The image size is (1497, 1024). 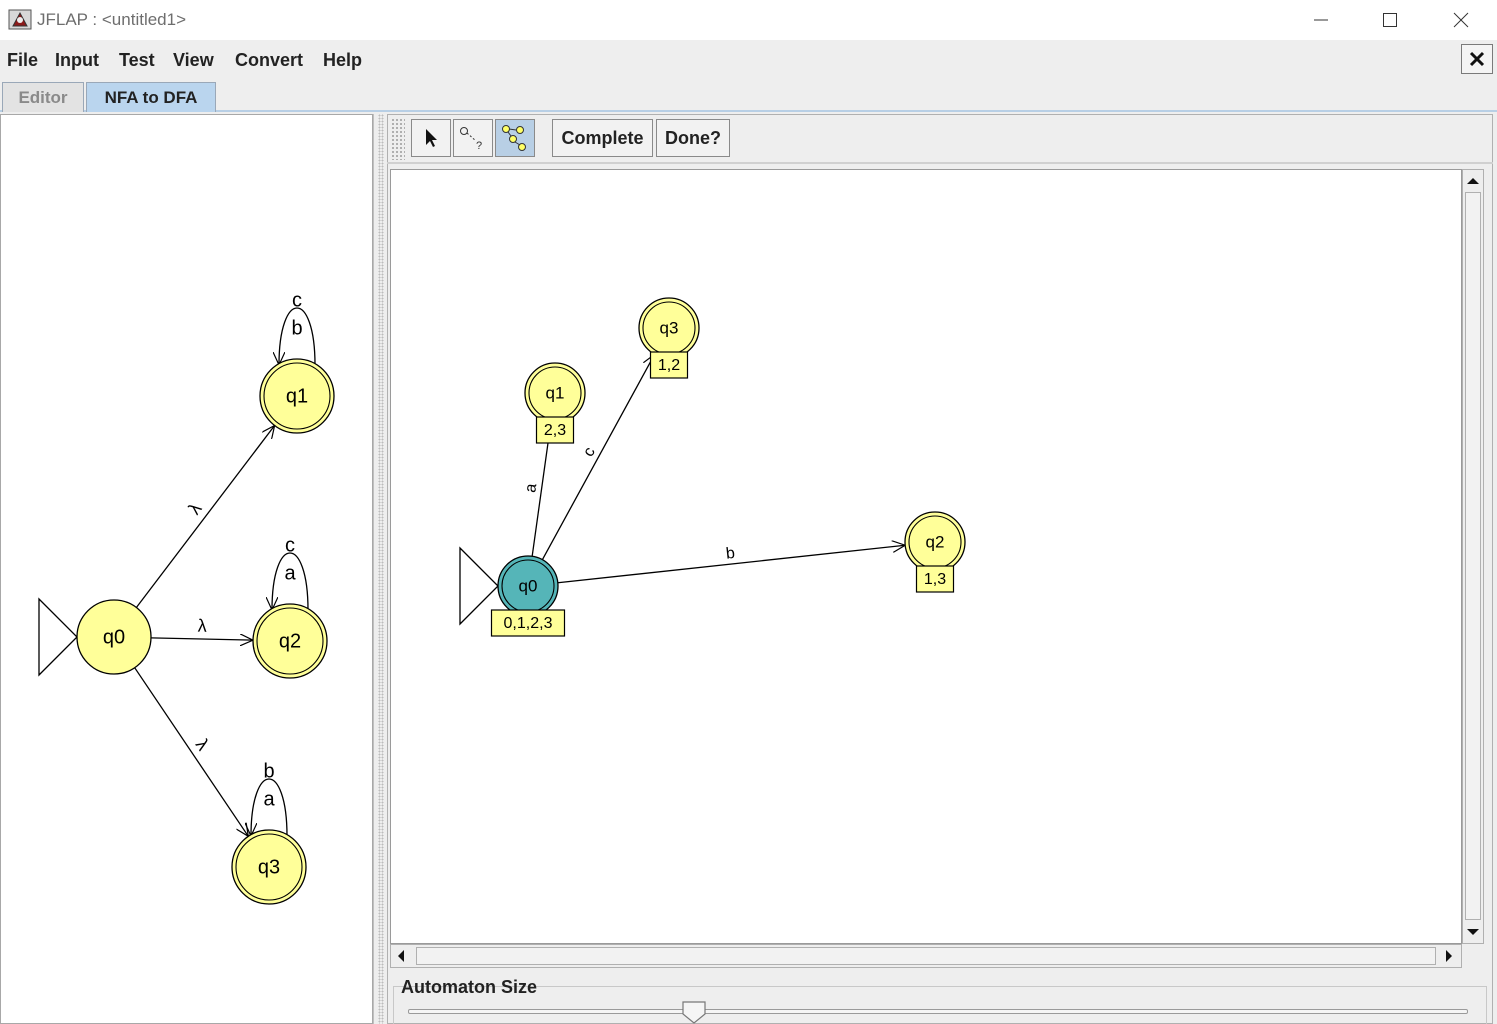 I want to click on state-dfa-q0: q0, so click(x=528, y=586).